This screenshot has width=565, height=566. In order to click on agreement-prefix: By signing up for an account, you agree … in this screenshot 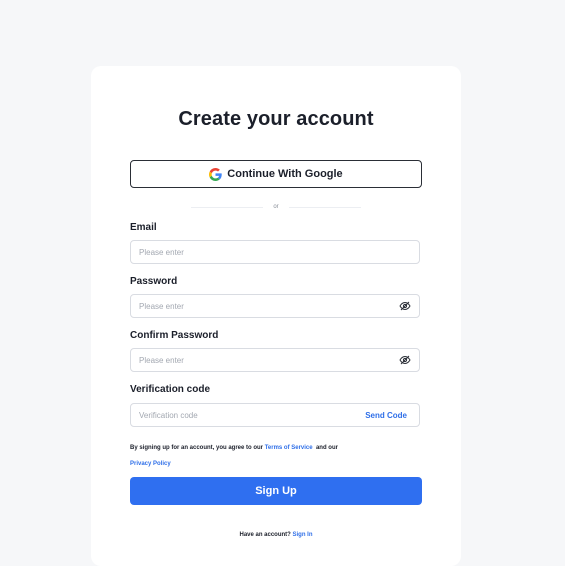, I will do `click(197, 448)`.